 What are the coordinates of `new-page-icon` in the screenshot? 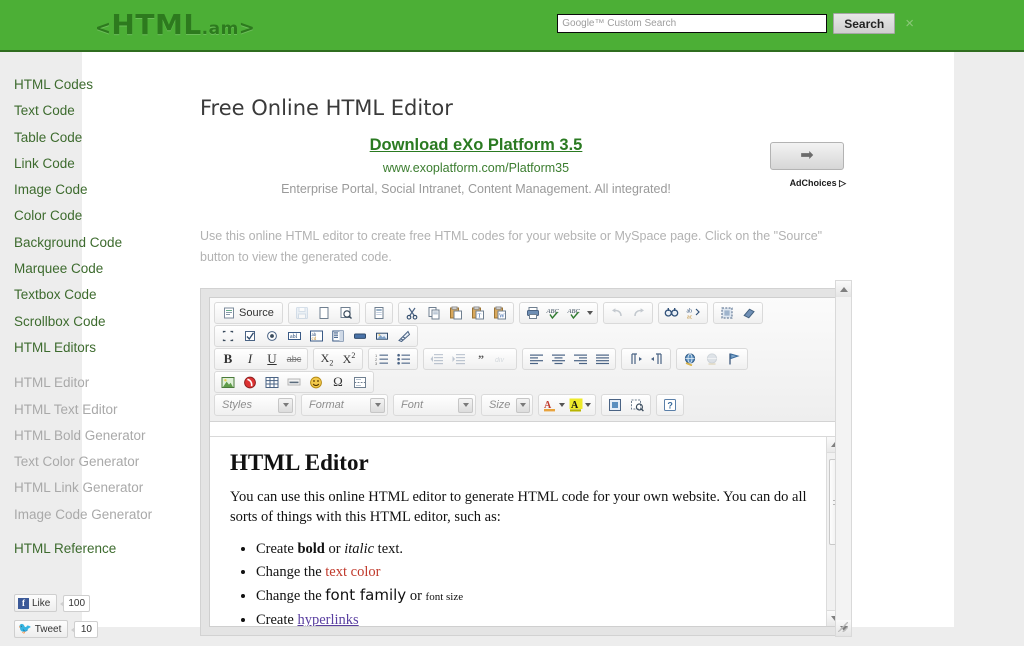 It's located at (324, 313).